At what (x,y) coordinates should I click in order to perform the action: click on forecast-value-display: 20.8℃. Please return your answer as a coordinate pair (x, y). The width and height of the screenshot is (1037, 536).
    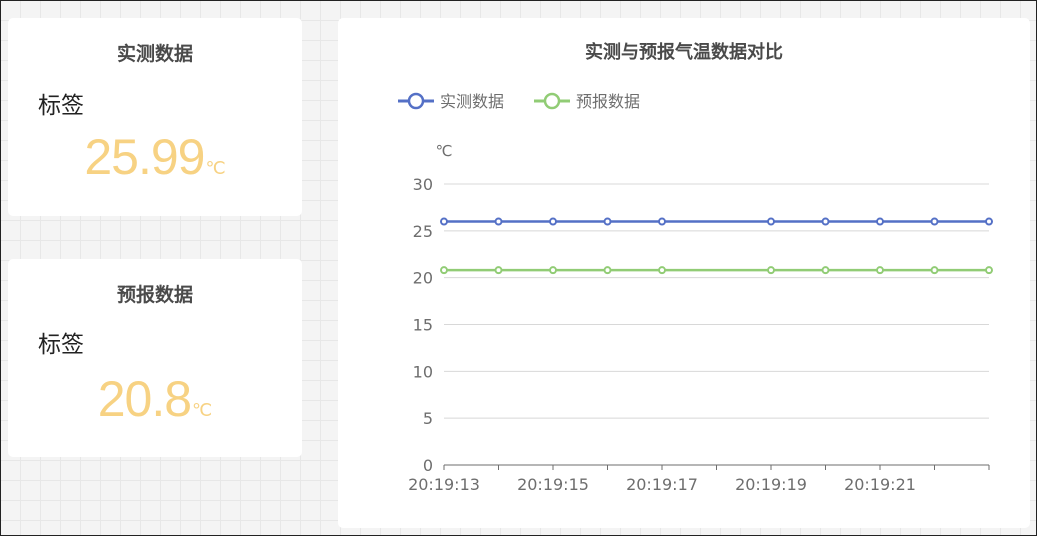
    Looking at the image, I should click on (155, 399).